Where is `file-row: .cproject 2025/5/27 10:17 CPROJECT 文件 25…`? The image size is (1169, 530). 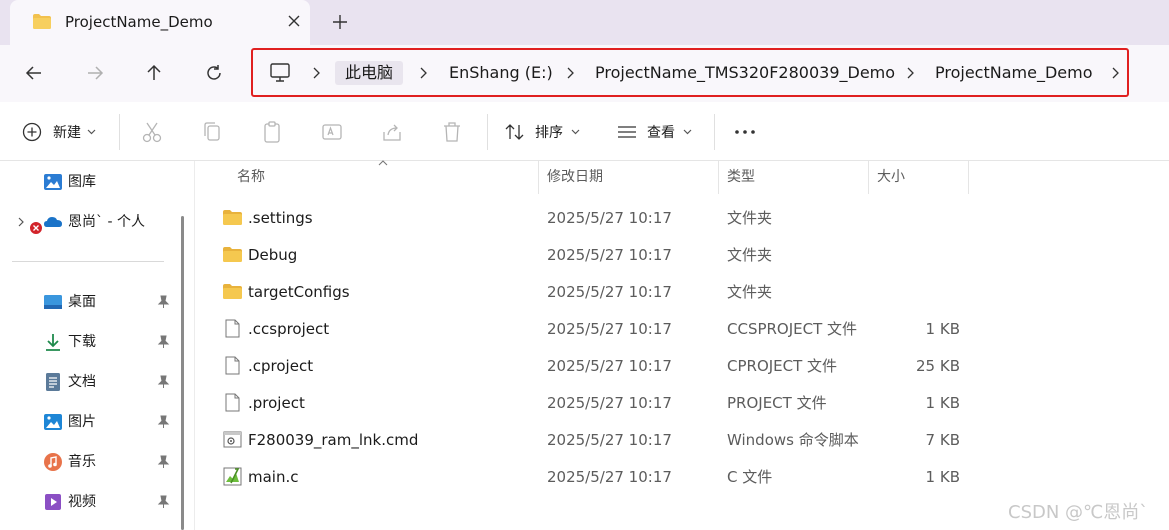 file-row: .cproject 2025/5/27 10:17 CPROJECT 文件 25… is located at coordinates (682, 365).